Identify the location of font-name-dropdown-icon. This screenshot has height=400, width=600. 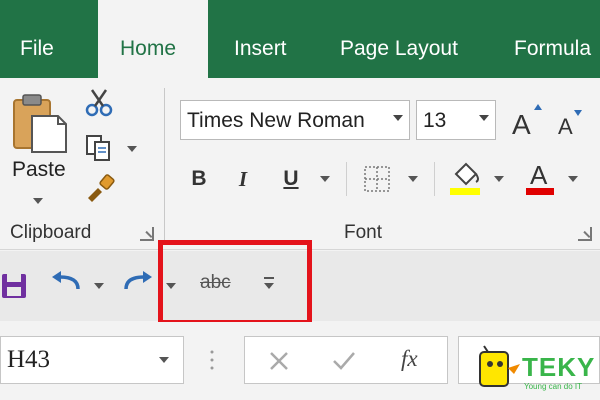
(398, 118).